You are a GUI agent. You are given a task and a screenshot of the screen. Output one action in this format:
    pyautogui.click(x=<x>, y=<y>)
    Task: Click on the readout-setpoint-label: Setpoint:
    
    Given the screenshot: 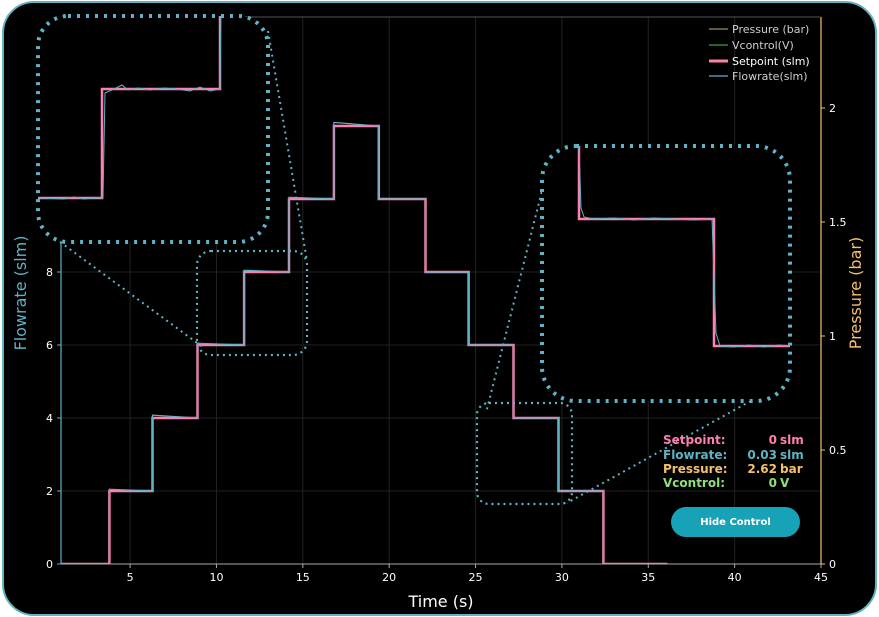 What is the action you would take?
    pyautogui.click(x=694, y=440)
    